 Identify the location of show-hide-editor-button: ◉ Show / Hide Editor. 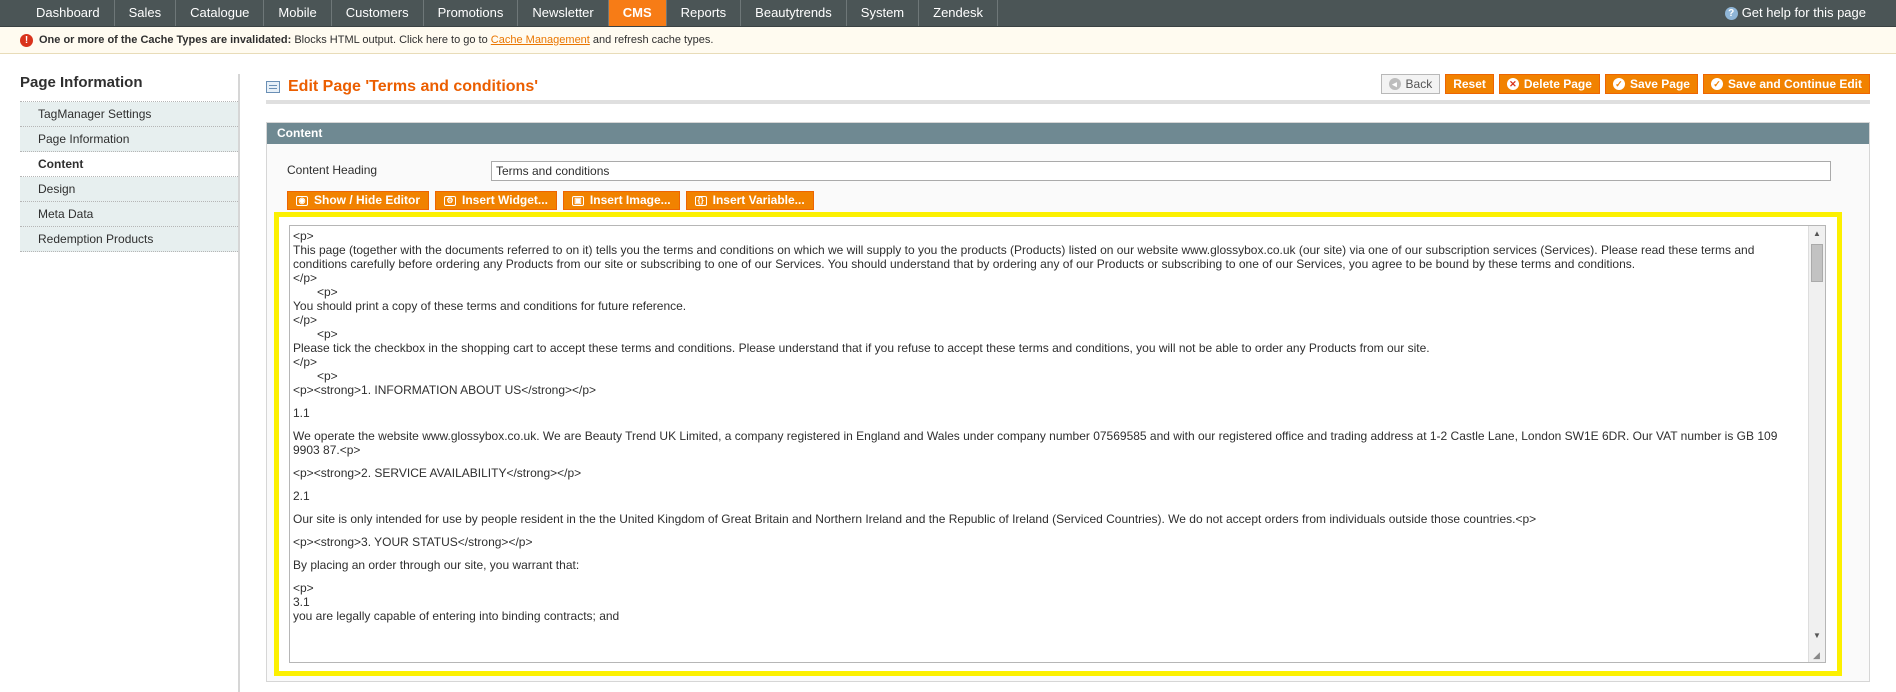
(358, 200).